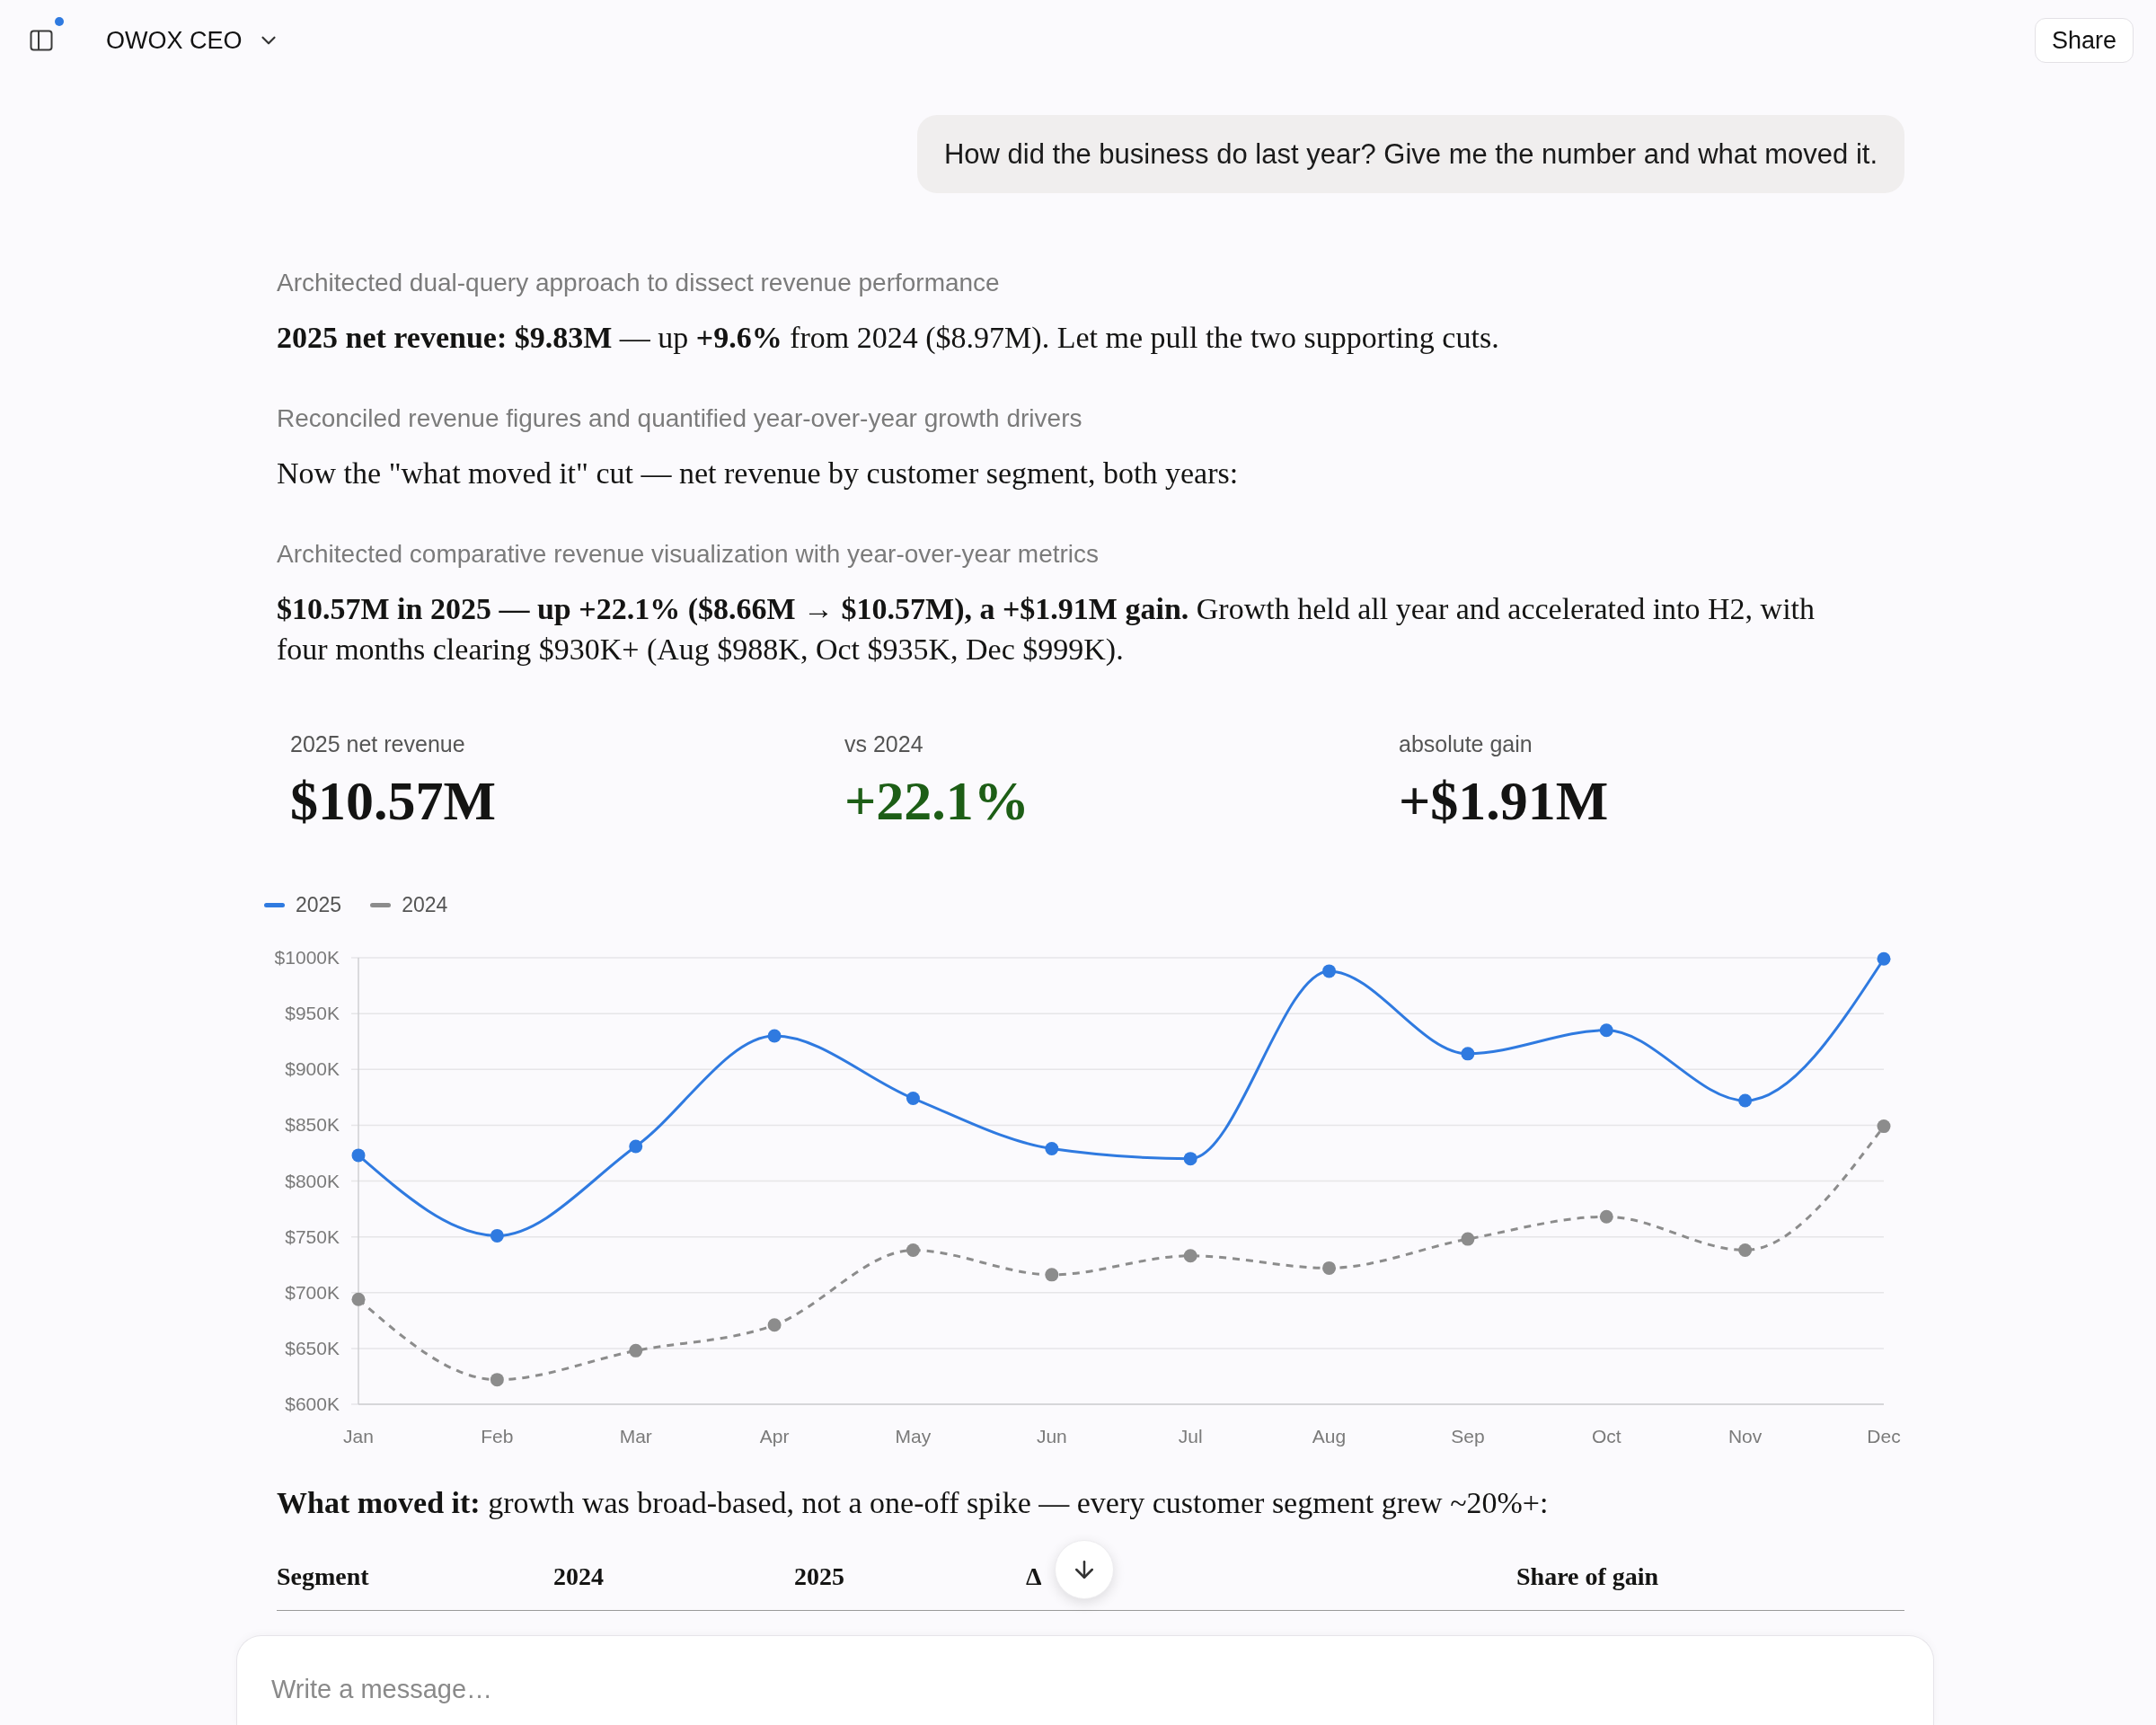 The height and width of the screenshot is (1725, 2156). I want to click on thinking-summary: Reconciled revenue figures and quantified year-over-year growth drivers, so click(680, 418).